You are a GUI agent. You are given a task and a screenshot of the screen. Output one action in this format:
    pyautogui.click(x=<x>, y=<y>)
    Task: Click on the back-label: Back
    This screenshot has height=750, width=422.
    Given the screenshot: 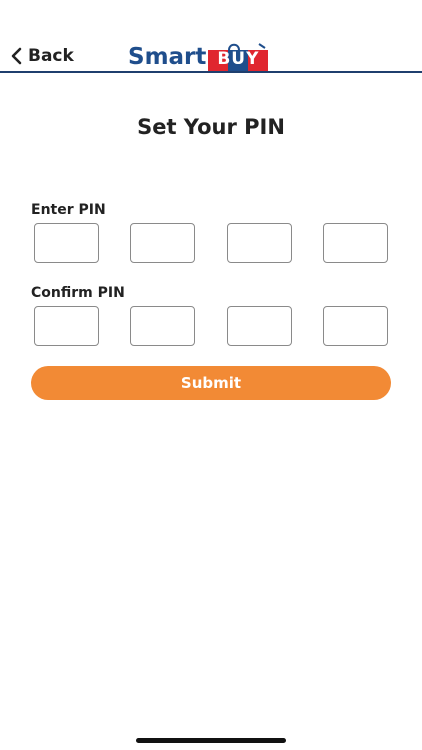 What is the action you would take?
    pyautogui.click(x=51, y=56)
    